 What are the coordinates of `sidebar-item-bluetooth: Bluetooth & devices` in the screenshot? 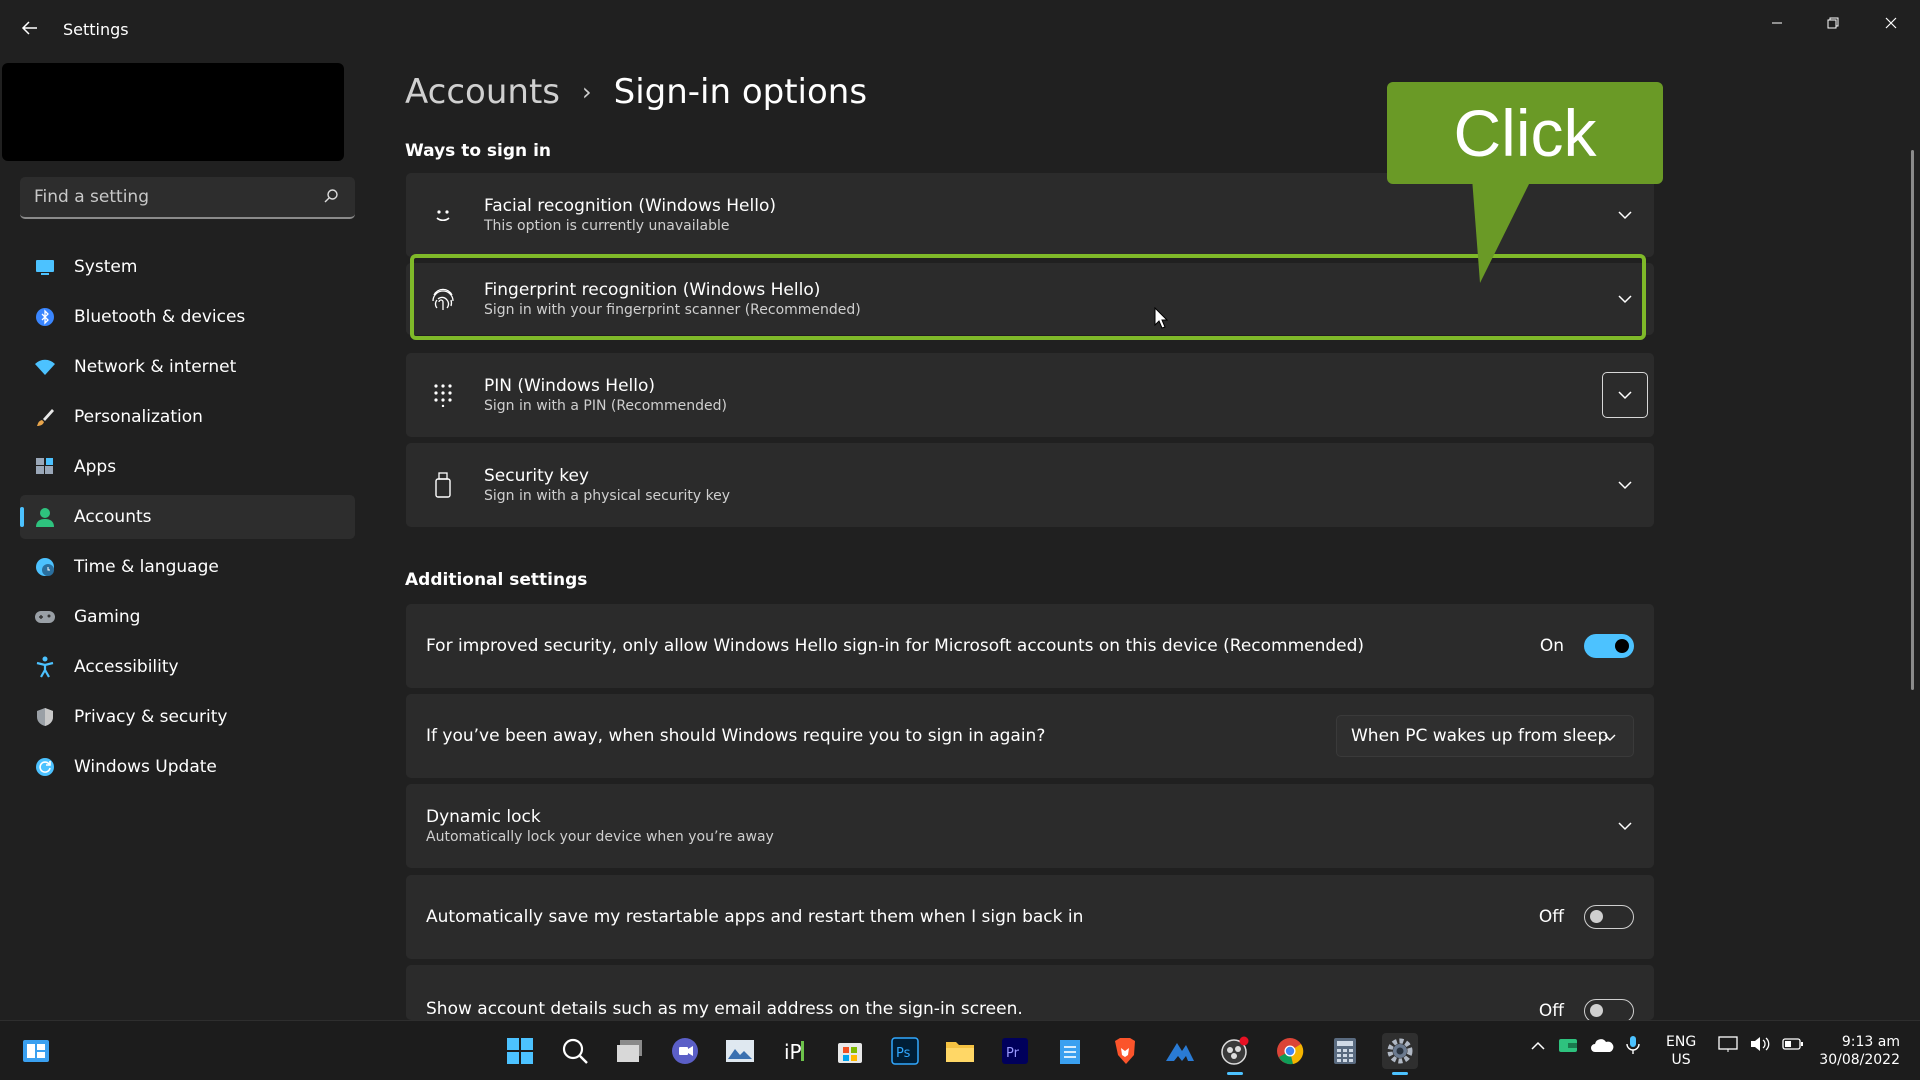 It's located at (187, 317).